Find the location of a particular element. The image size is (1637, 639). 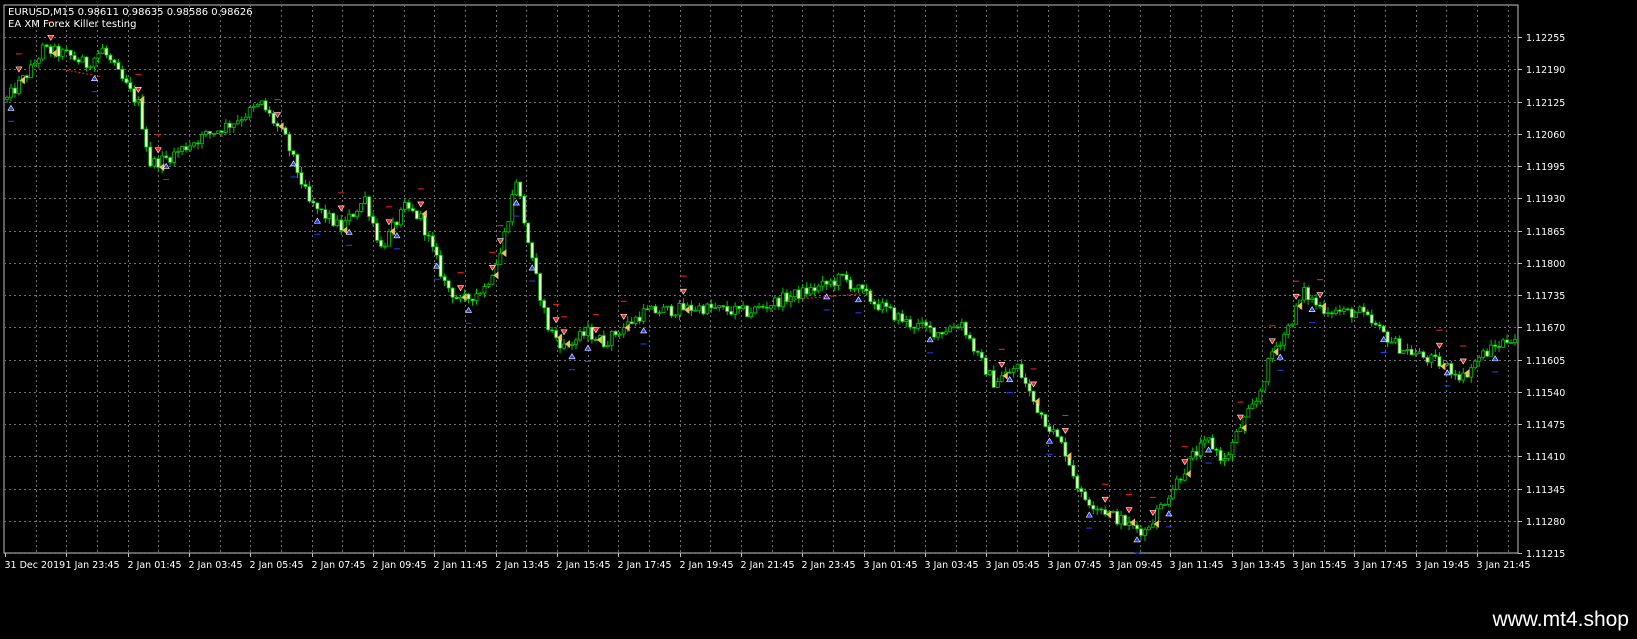

footer-bar is located at coordinates (818, 621).